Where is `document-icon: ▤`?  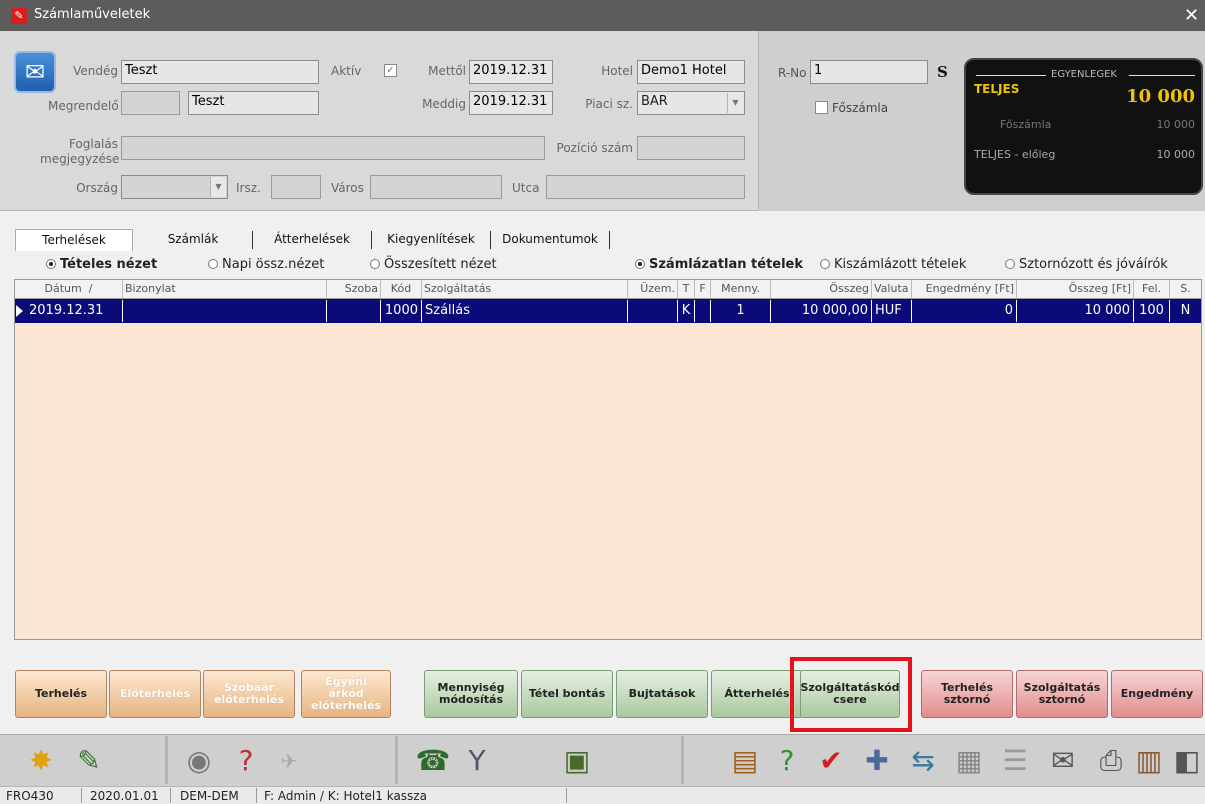
document-icon: ▤ is located at coordinates (745, 761).